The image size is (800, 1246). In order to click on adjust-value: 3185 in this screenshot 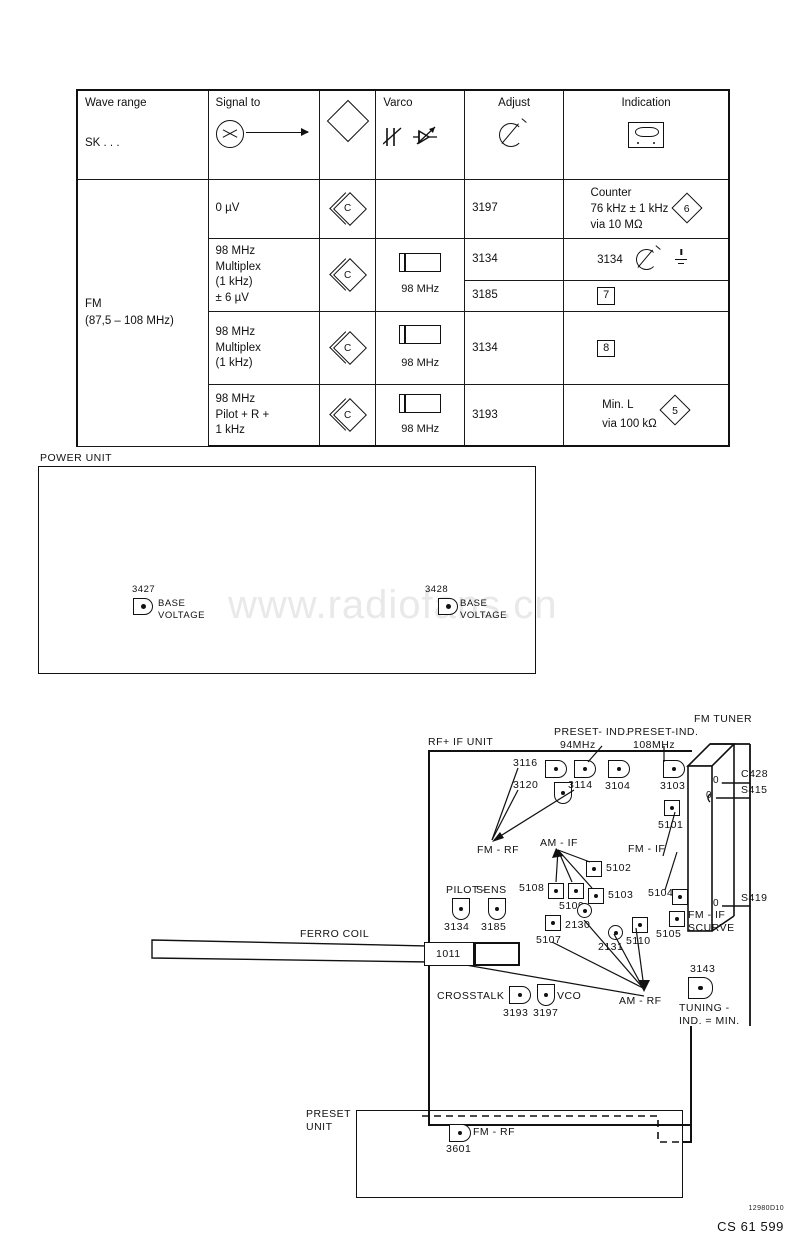, I will do `click(485, 295)`.